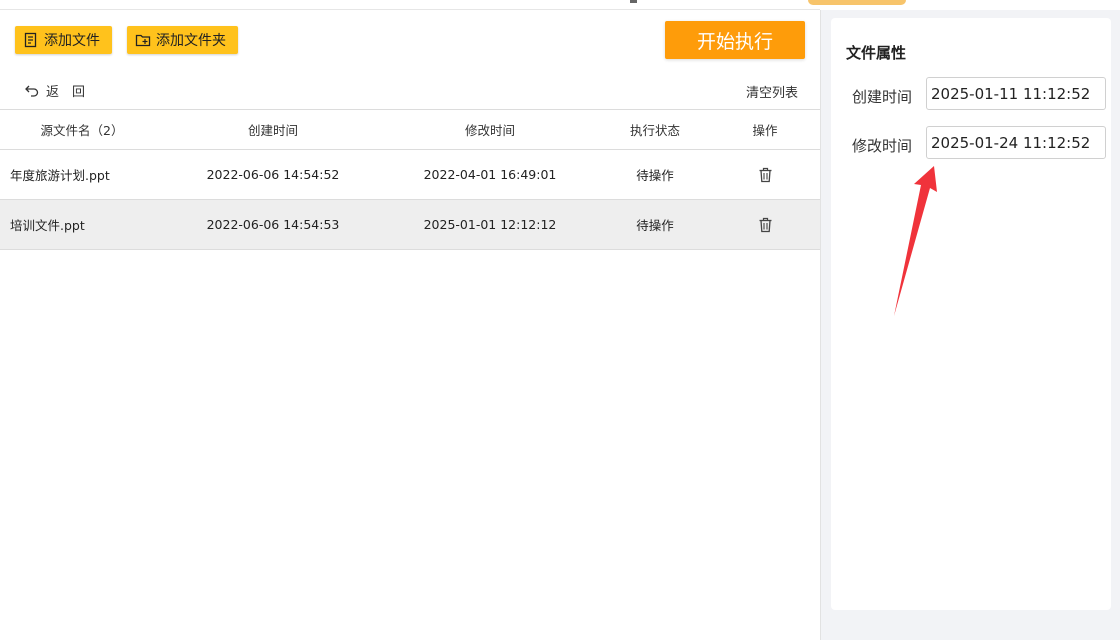 This screenshot has width=1120, height=640. What do you see at coordinates (655, 129) in the screenshot?
I see `header-state: 执行状态` at bounding box center [655, 129].